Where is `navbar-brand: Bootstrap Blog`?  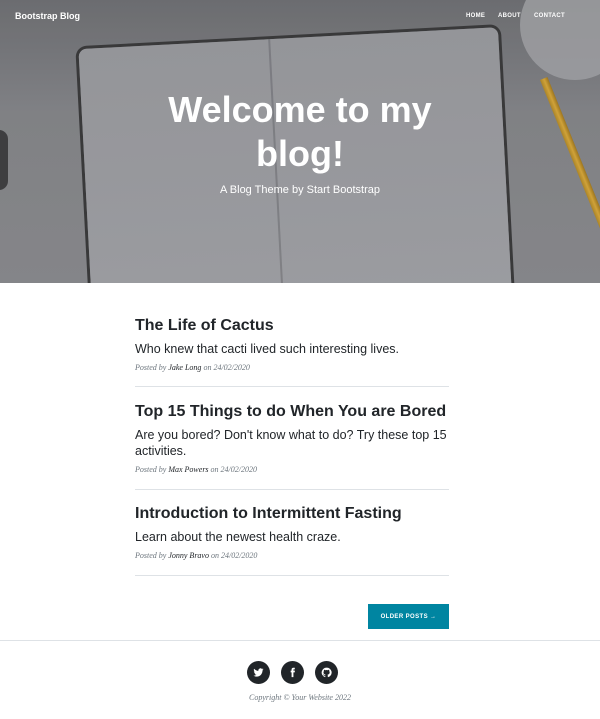 navbar-brand: Bootstrap Blog is located at coordinates (47, 16).